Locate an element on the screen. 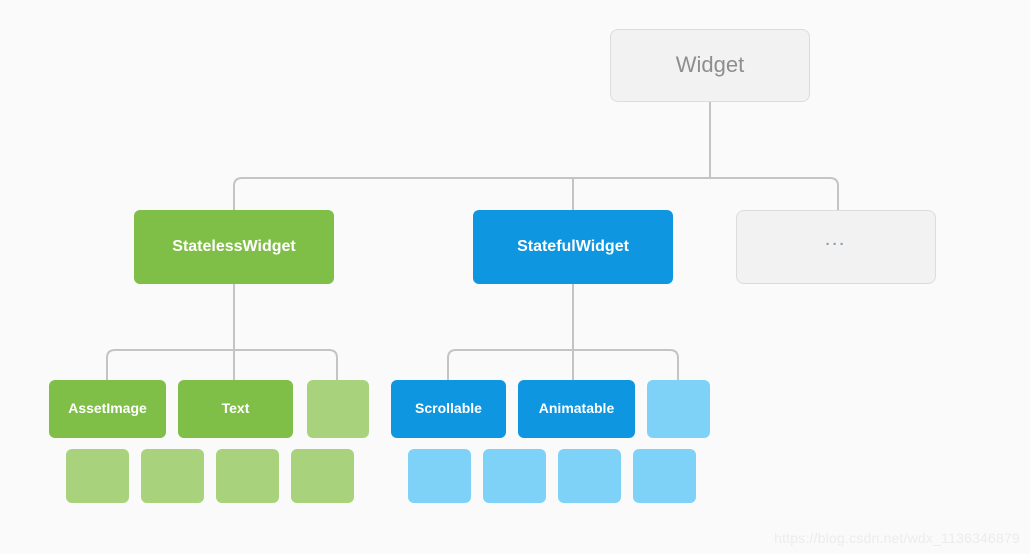 This screenshot has width=1030, height=554. node-stateful-widget: StatefulWidget is located at coordinates (573, 247).